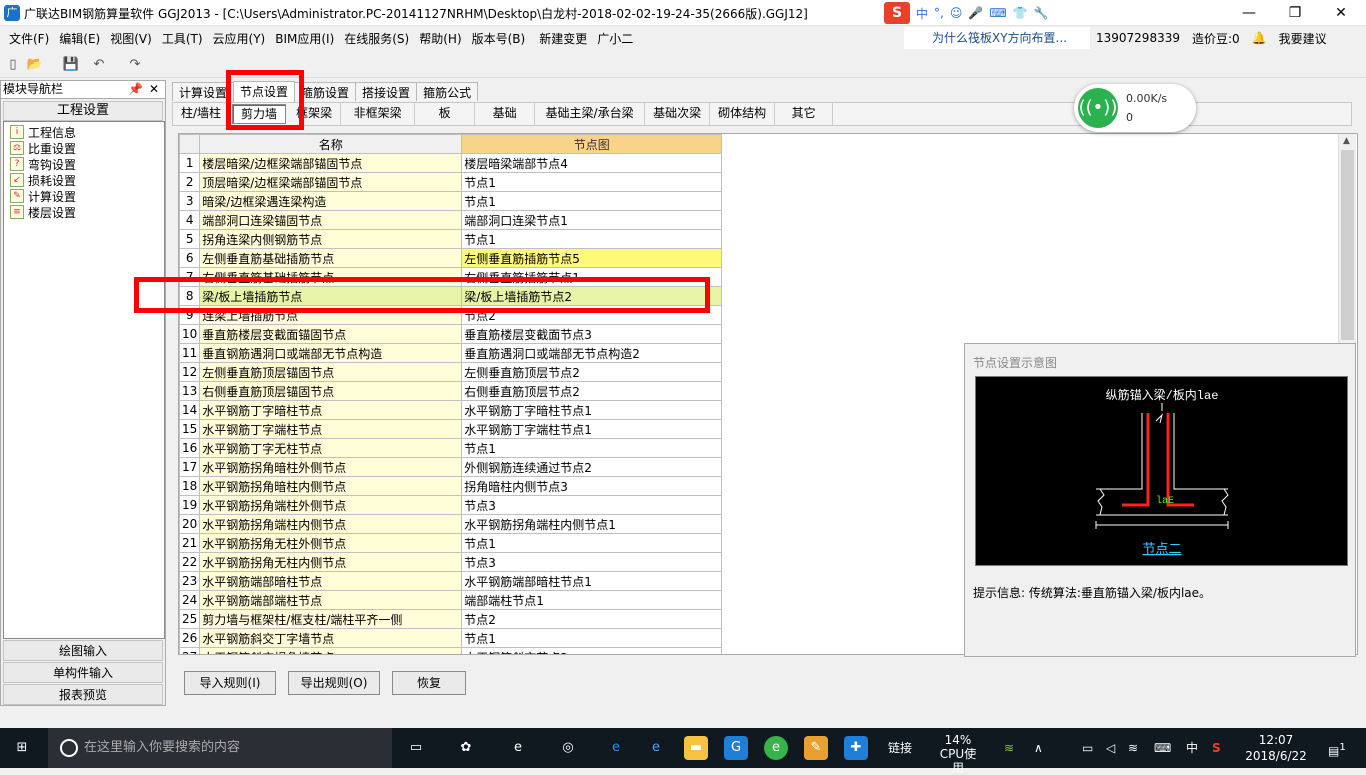 The image size is (1366, 775). What do you see at coordinates (230, 683) in the screenshot?
I see `import-rules-button: 导入规则(I)` at bounding box center [230, 683].